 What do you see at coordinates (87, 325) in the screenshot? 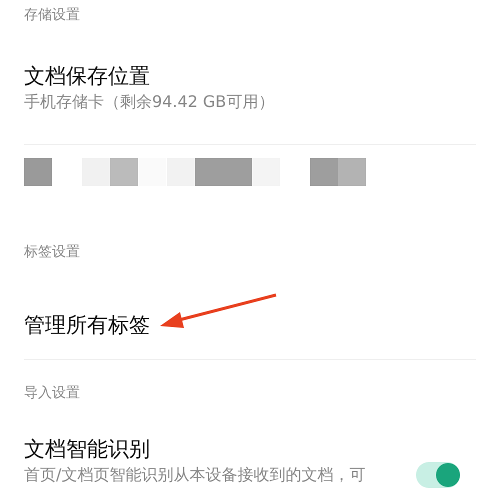
I see `item-title: 管理所有标签` at bounding box center [87, 325].